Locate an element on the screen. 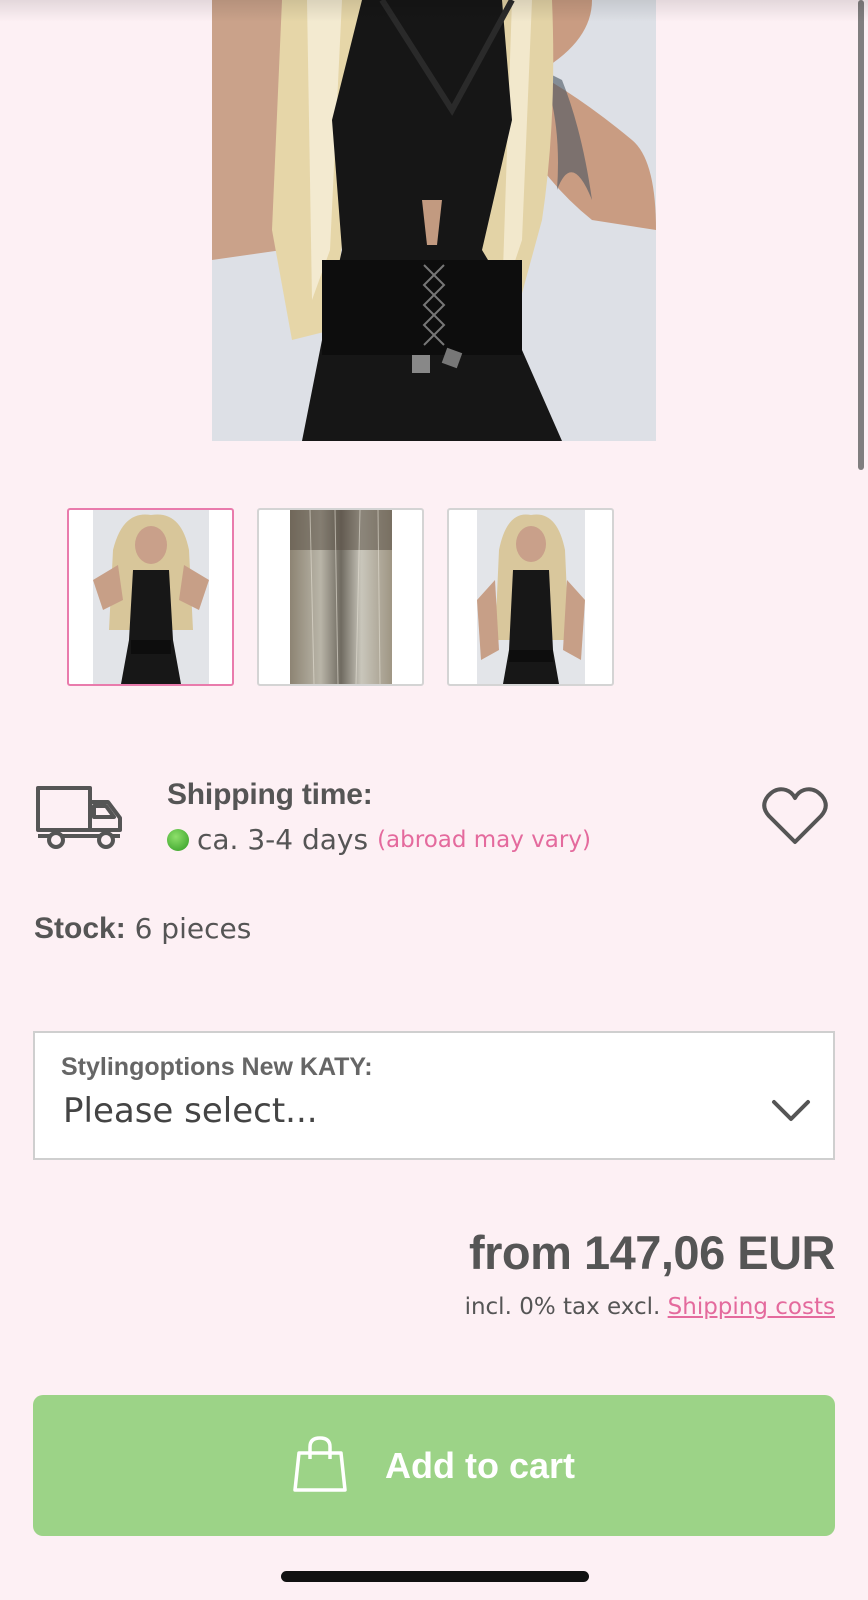 This screenshot has height=1600, width=868. tax-text: incl. 0% tax excl. is located at coordinates (562, 1307).